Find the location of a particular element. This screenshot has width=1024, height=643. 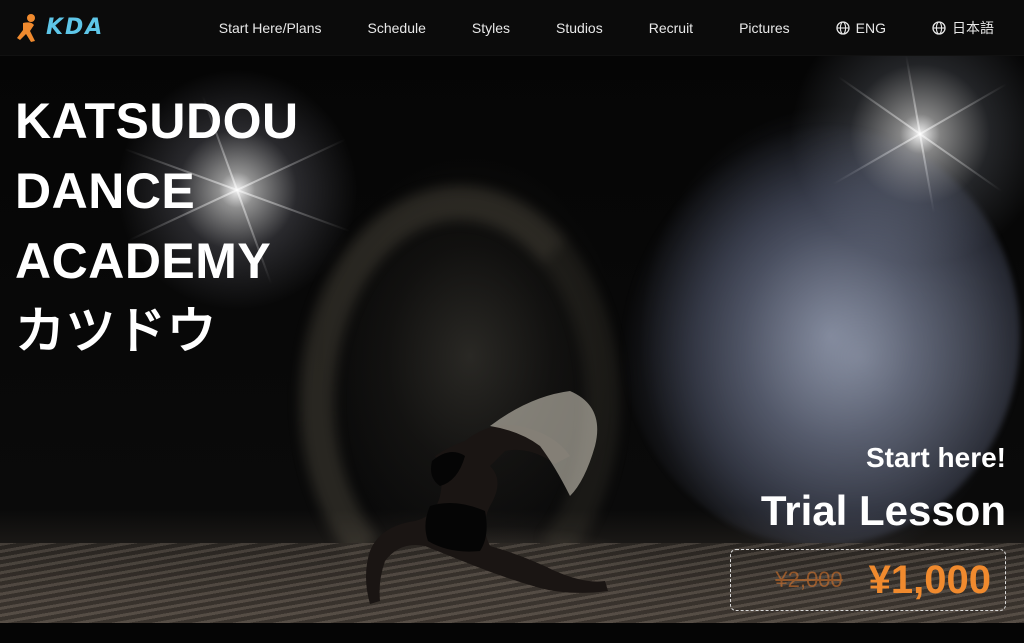

dancer-silhouette is located at coordinates (487, 497).